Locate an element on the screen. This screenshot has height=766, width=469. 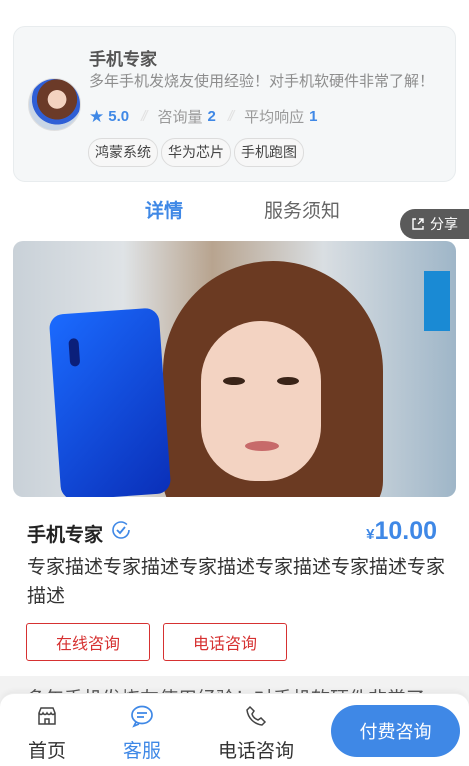
tag: 华为芯片 is located at coordinates (196, 152).